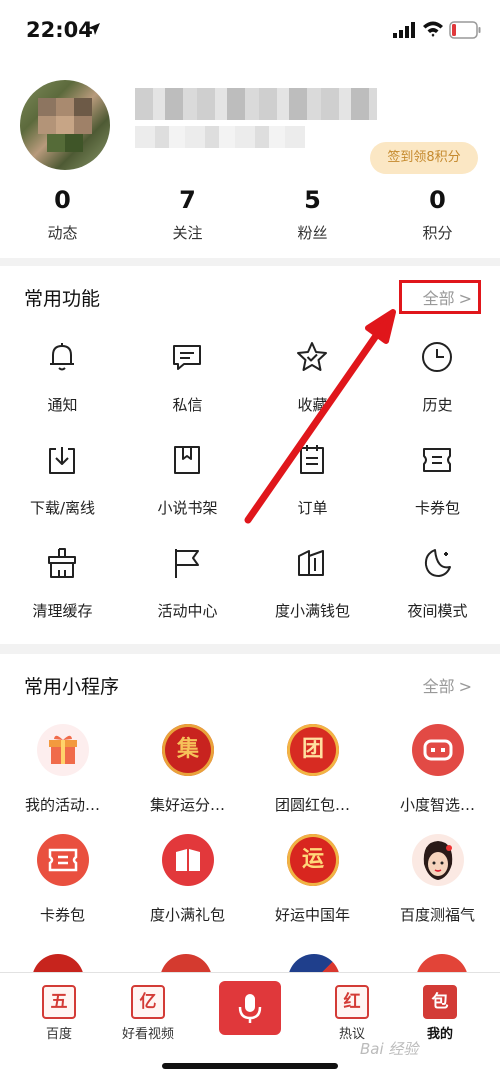 This screenshot has height=1084, width=500. Describe the element at coordinates (440, 297) in the screenshot. I see `highlight-box` at that location.